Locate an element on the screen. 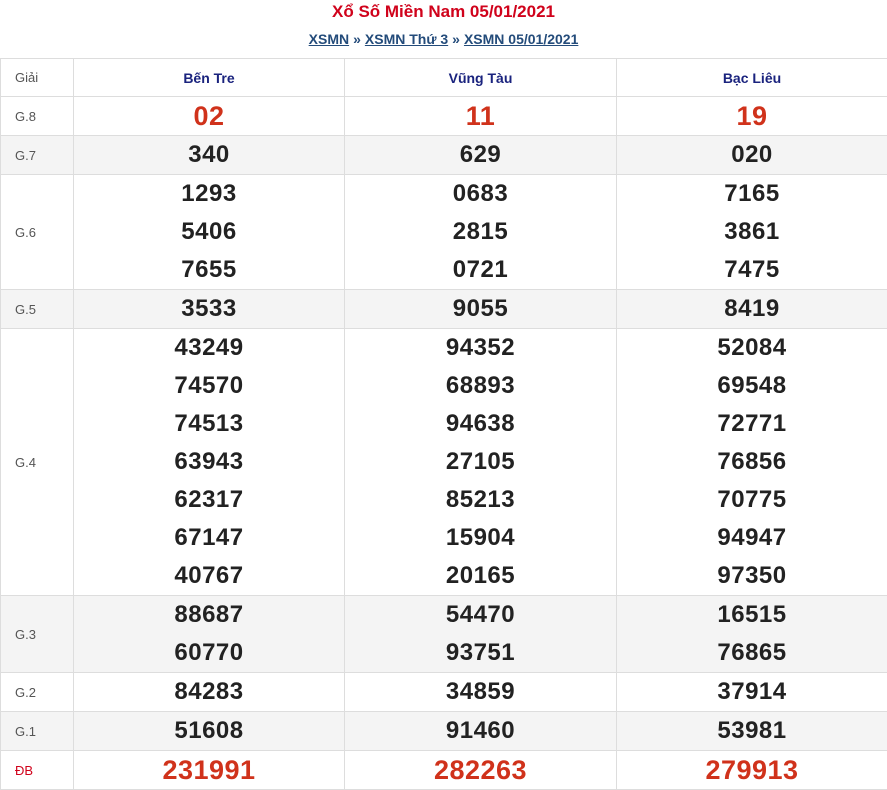 This screenshot has width=887, height=790. result-cell-ben-tre: 340 is located at coordinates (209, 155).